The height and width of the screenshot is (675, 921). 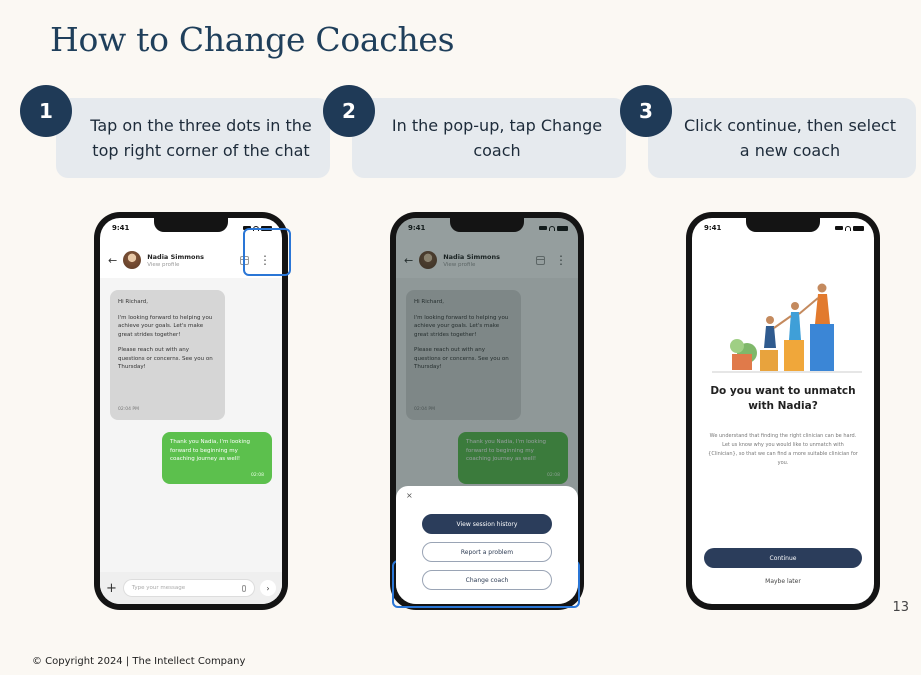 I want to click on wifi-icon, so click(x=848, y=228).